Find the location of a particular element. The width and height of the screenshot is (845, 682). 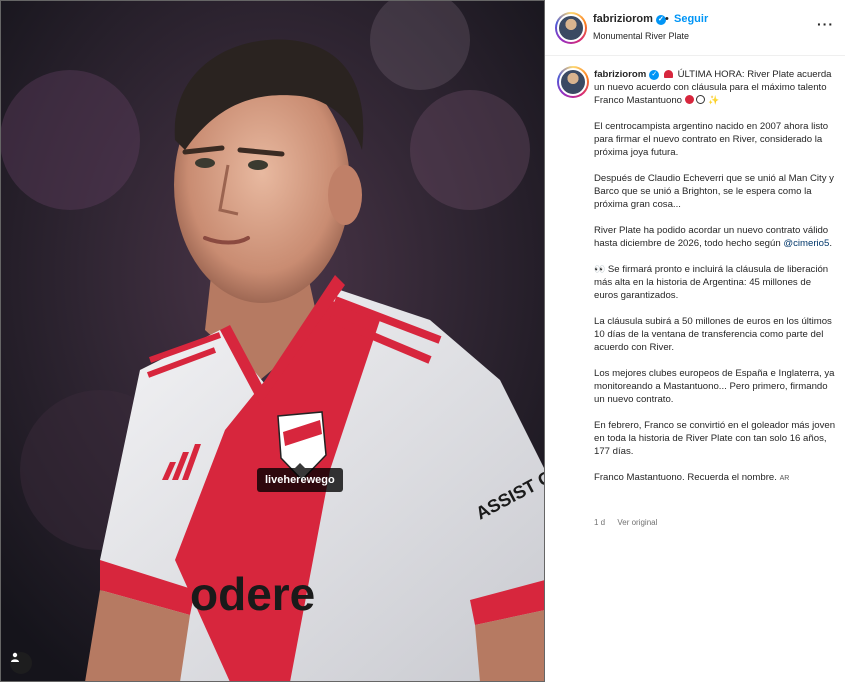

header-username-link: fabriziorom ✓ is located at coordinates (629, 19).